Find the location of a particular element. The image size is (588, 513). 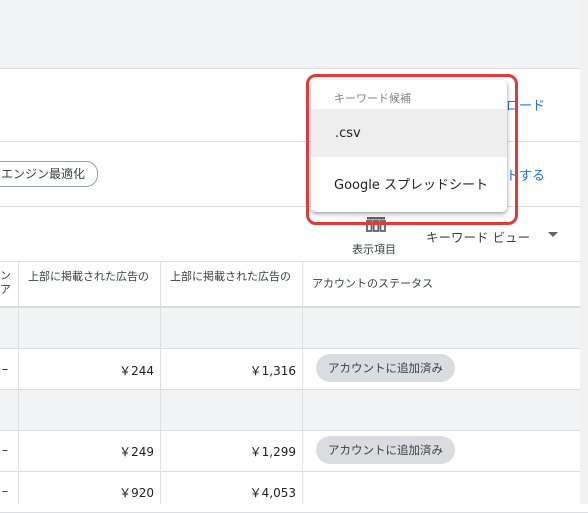

cell-high-bid: ￥4,053 is located at coordinates (272, 493).